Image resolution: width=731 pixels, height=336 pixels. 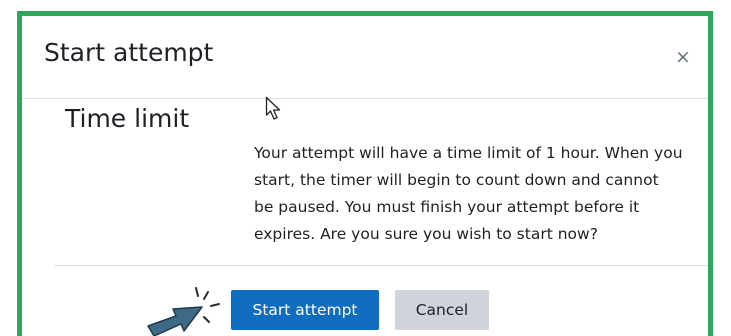 I want to click on close-button: ×, so click(x=683, y=57).